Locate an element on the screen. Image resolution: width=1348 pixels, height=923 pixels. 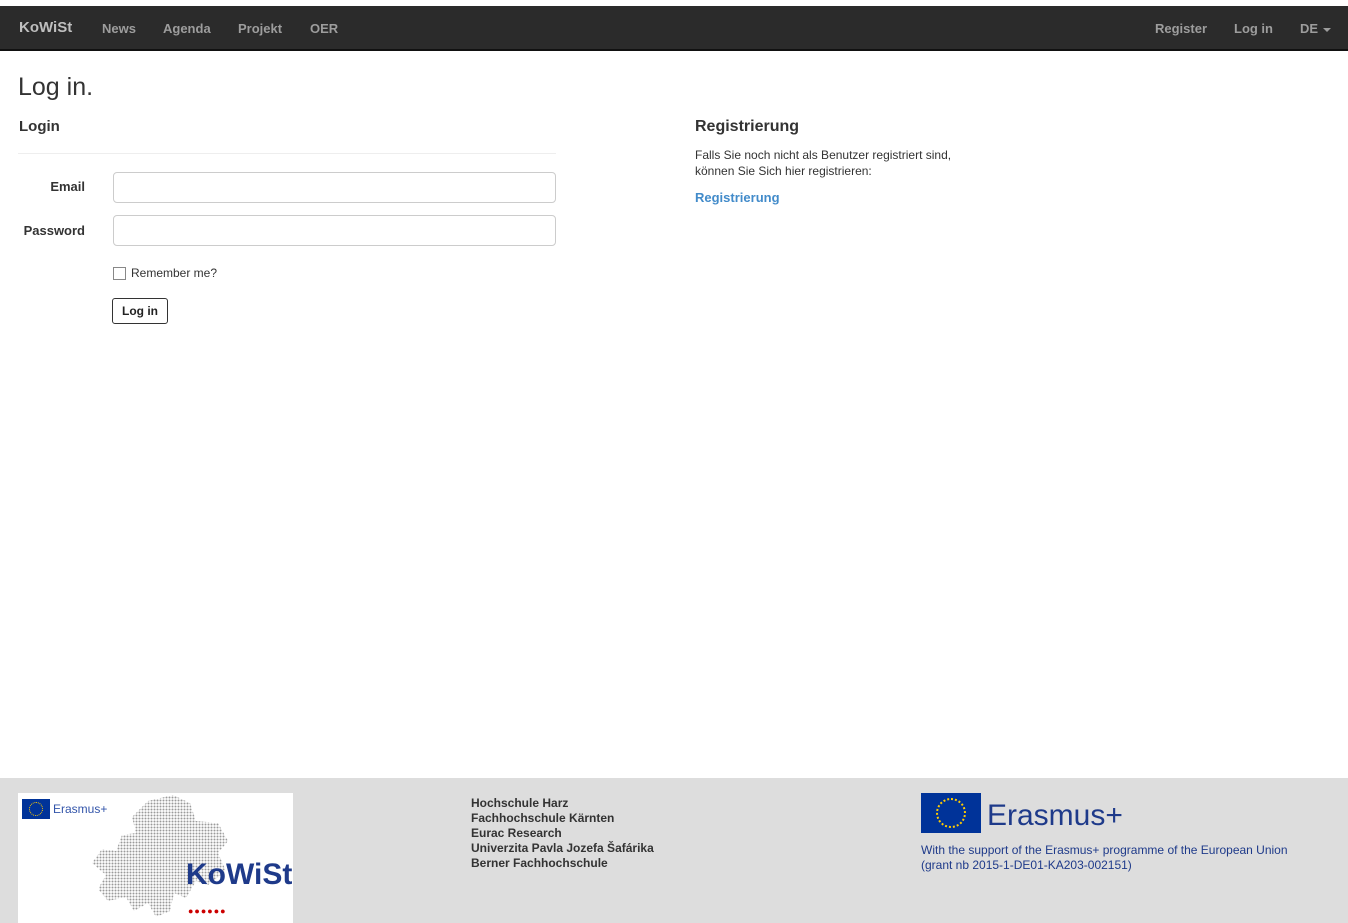
remember-label: Remember me? is located at coordinates (174, 273).